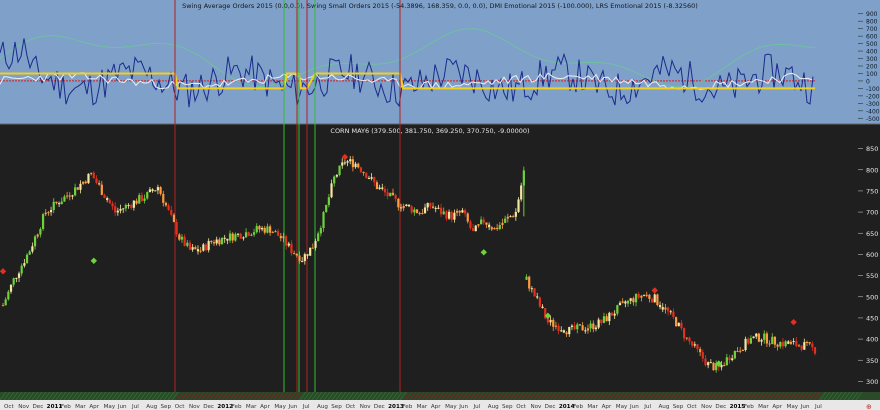 Image resolution: width=880 pixels, height=410 pixels. Describe the element at coordinates (872, 191) in the screenshot. I see `price-tick-label: 750` at that location.